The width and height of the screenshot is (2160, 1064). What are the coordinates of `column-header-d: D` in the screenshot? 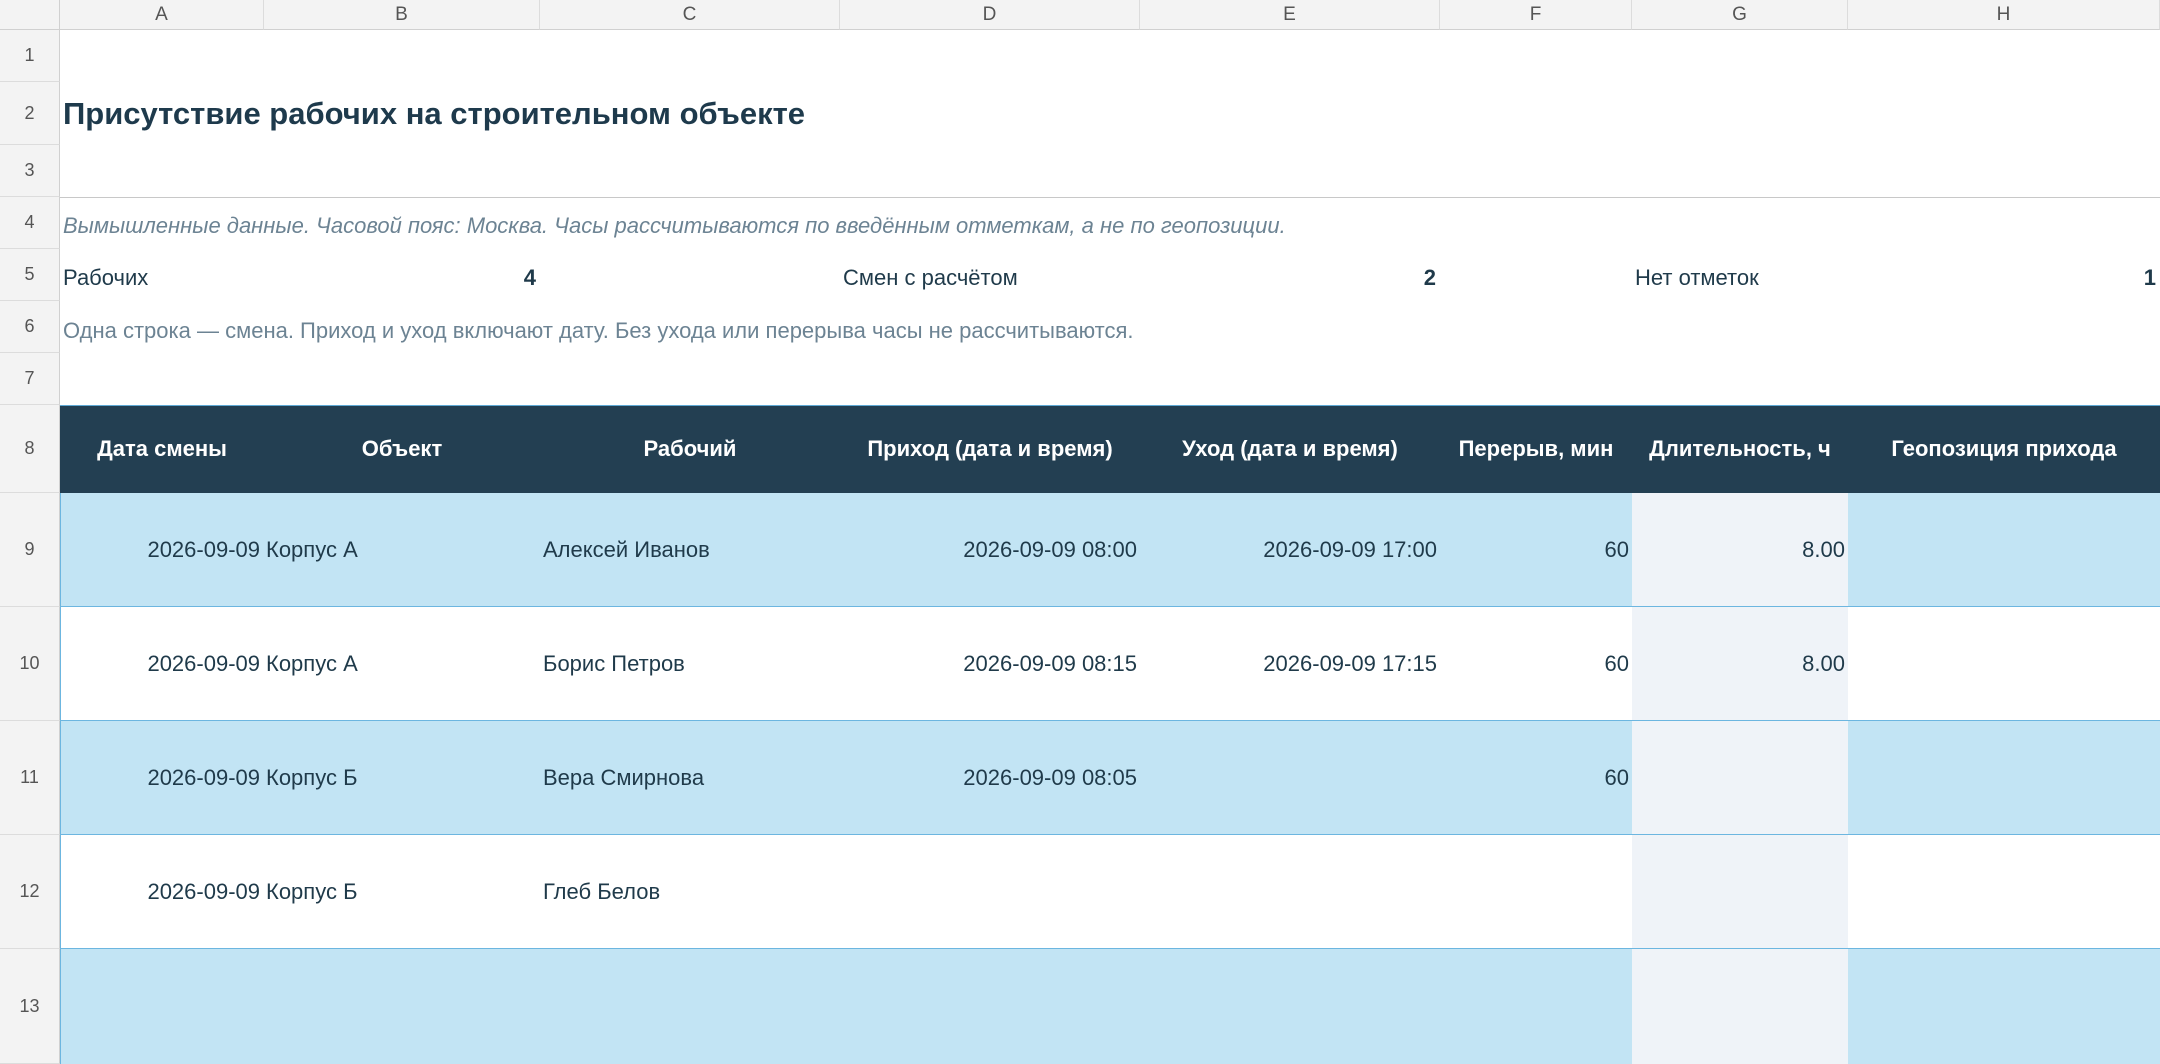 It's located at (990, 15).